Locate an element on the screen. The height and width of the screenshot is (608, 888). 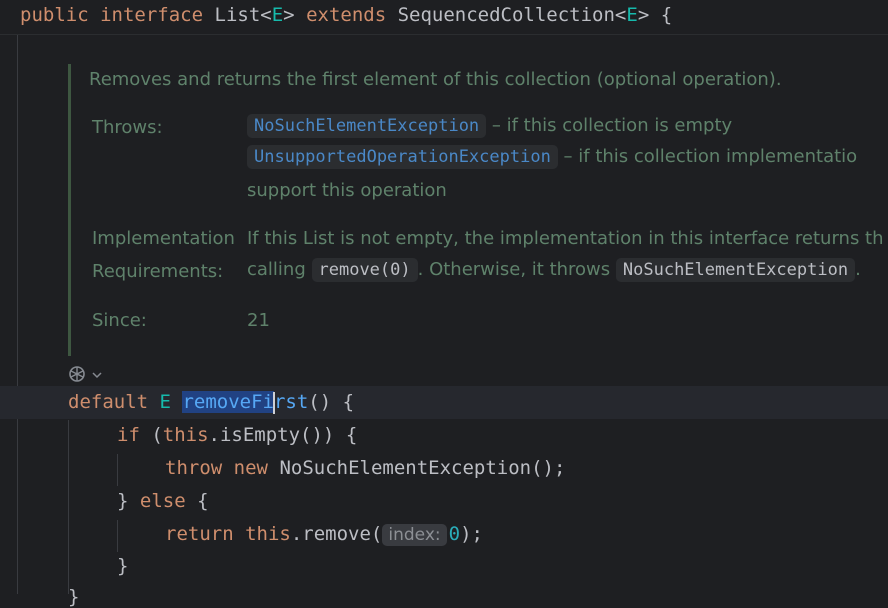
indent-guide-outer is located at coordinates (17, 314).